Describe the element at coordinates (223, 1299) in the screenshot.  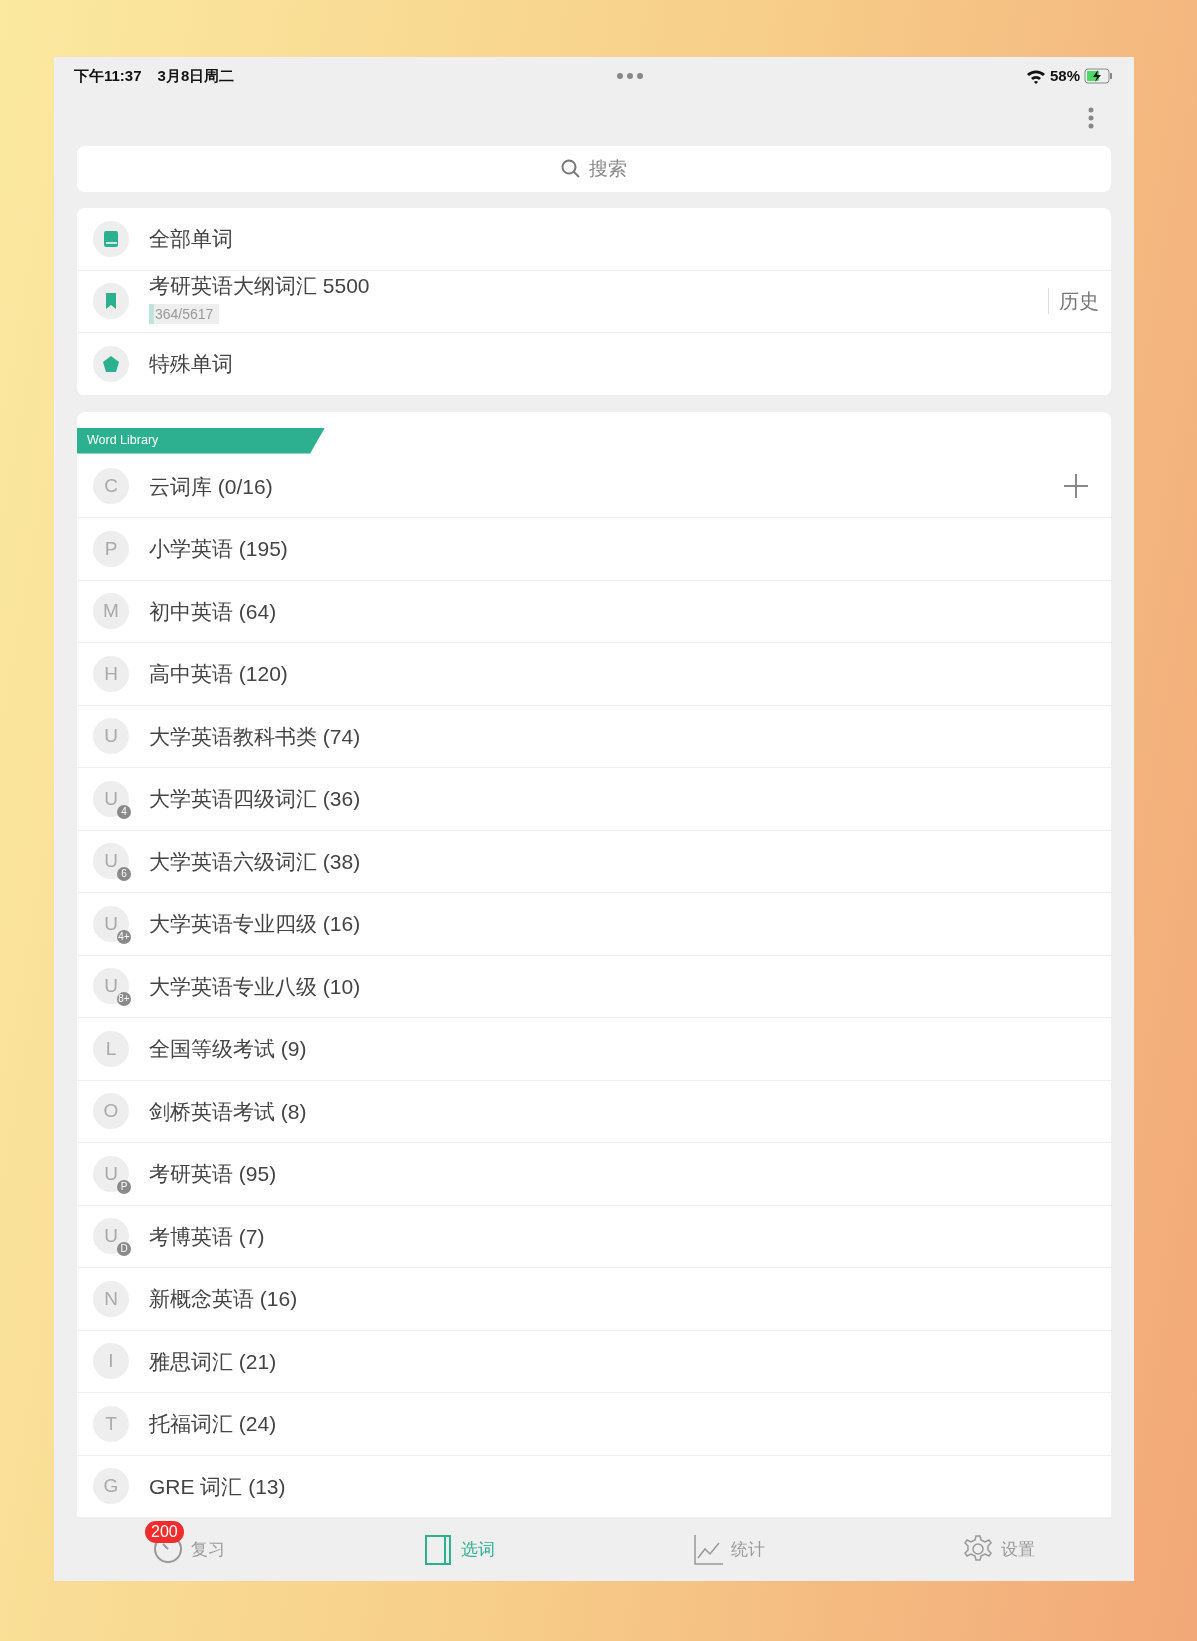
I see `library-item: 新概念英语 (16)` at that location.